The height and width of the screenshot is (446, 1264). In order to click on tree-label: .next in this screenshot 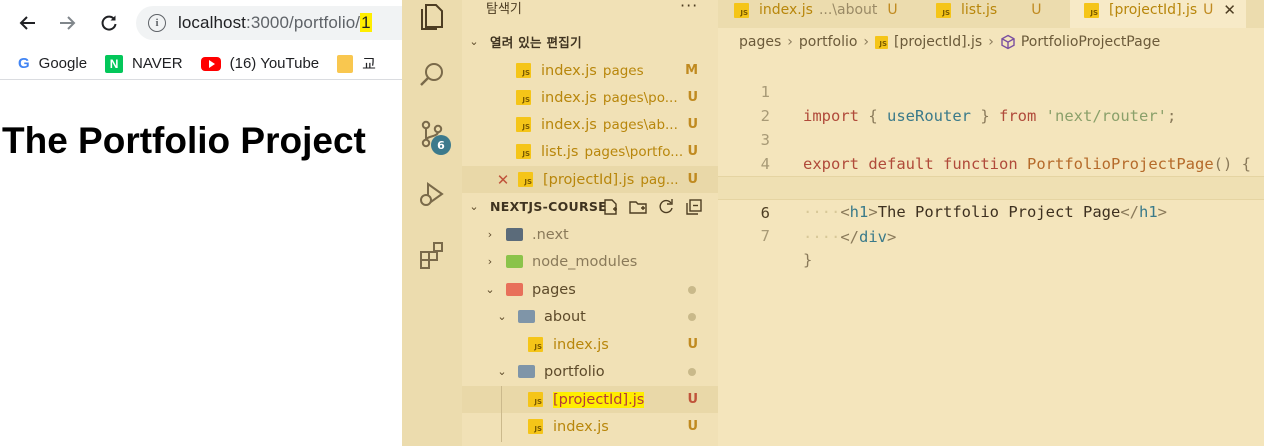, I will do `click(550, 234)`.